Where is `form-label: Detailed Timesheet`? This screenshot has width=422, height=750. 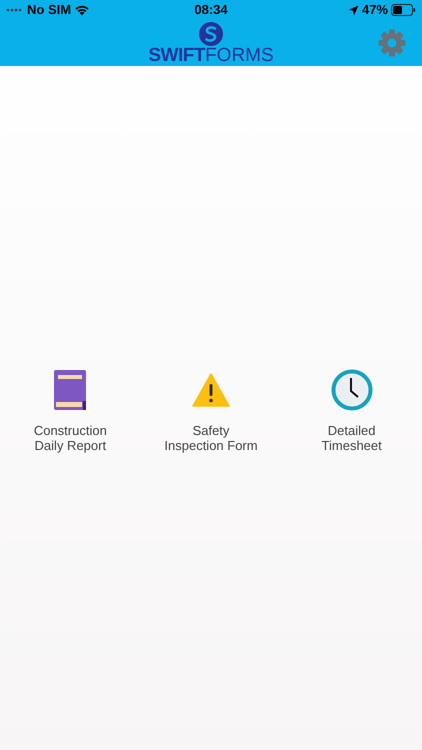
form-label: Detailed Timesheet is located at coordinates (352, 438).